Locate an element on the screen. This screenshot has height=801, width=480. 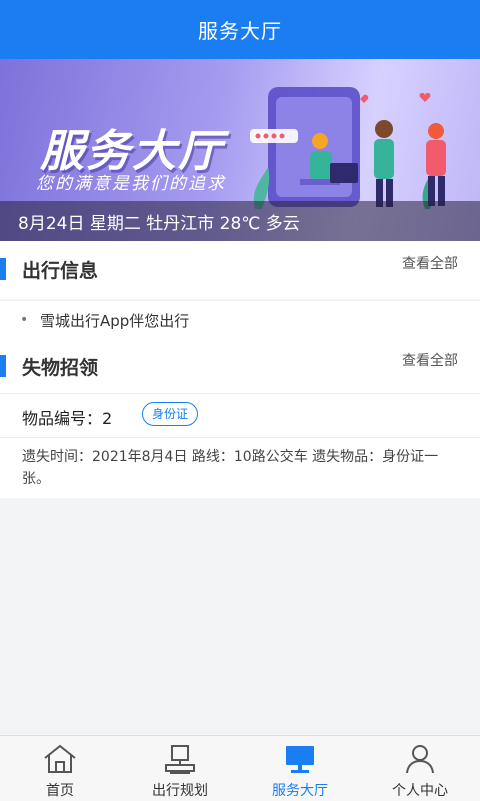
travel-info-item: • 雪城出行App伴您出行 is located at coordinates (240, 319).